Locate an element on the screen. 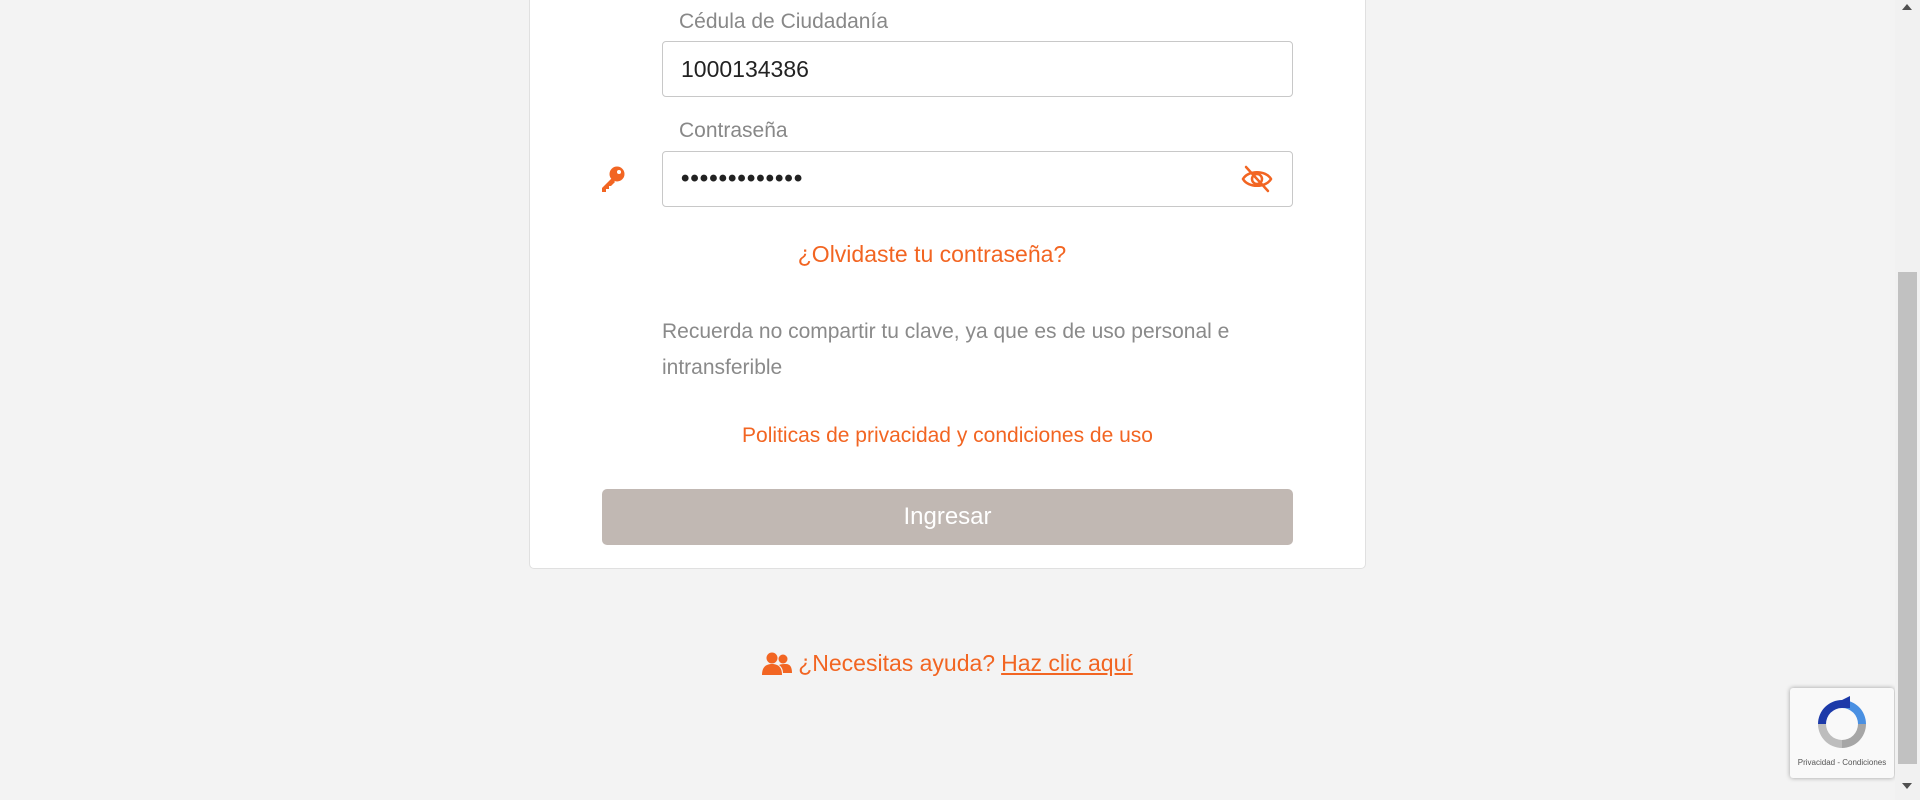 Image resolution: width=1920 pixels, height=800 pixels. forgot-password-link: ¿Olvidaste tu contraseña? is located at coordinates (932, 254).